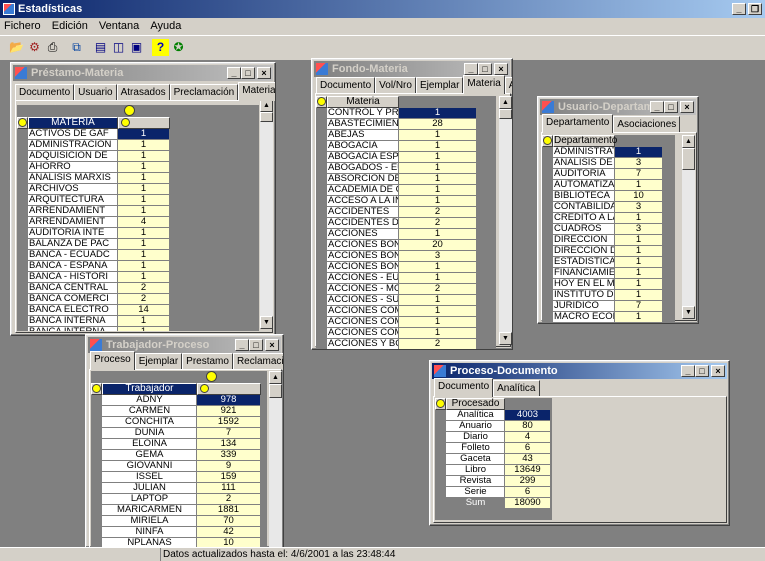 The width and height of the screenshot is (765, 561). I want to click on cell-count: 1881, so click(229, 510).